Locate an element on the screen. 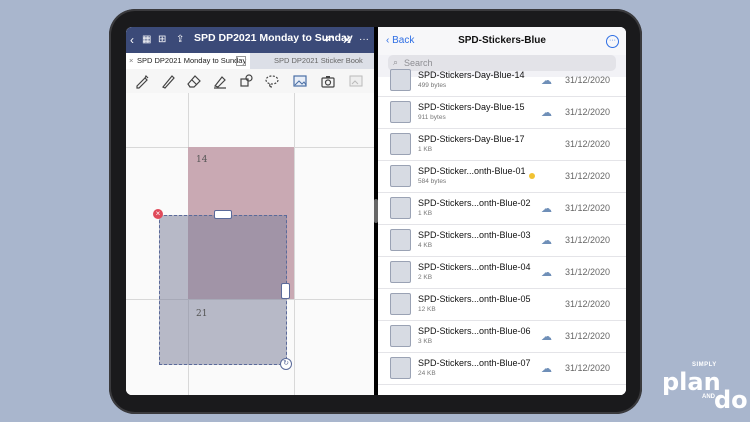 The height and width of the screenshot is (422, 750). day-number: 21 is located at coordinates (202, 314).